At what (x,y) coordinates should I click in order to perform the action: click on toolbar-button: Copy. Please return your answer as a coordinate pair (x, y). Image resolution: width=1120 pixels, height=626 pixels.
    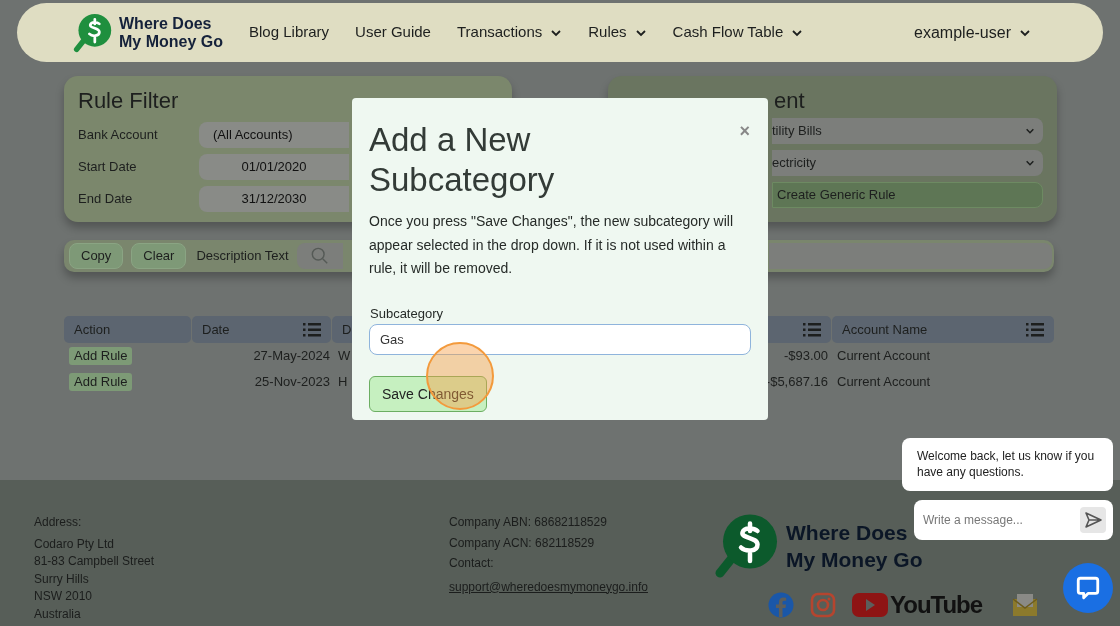
    Looking at the image, I should click on (96, 256).